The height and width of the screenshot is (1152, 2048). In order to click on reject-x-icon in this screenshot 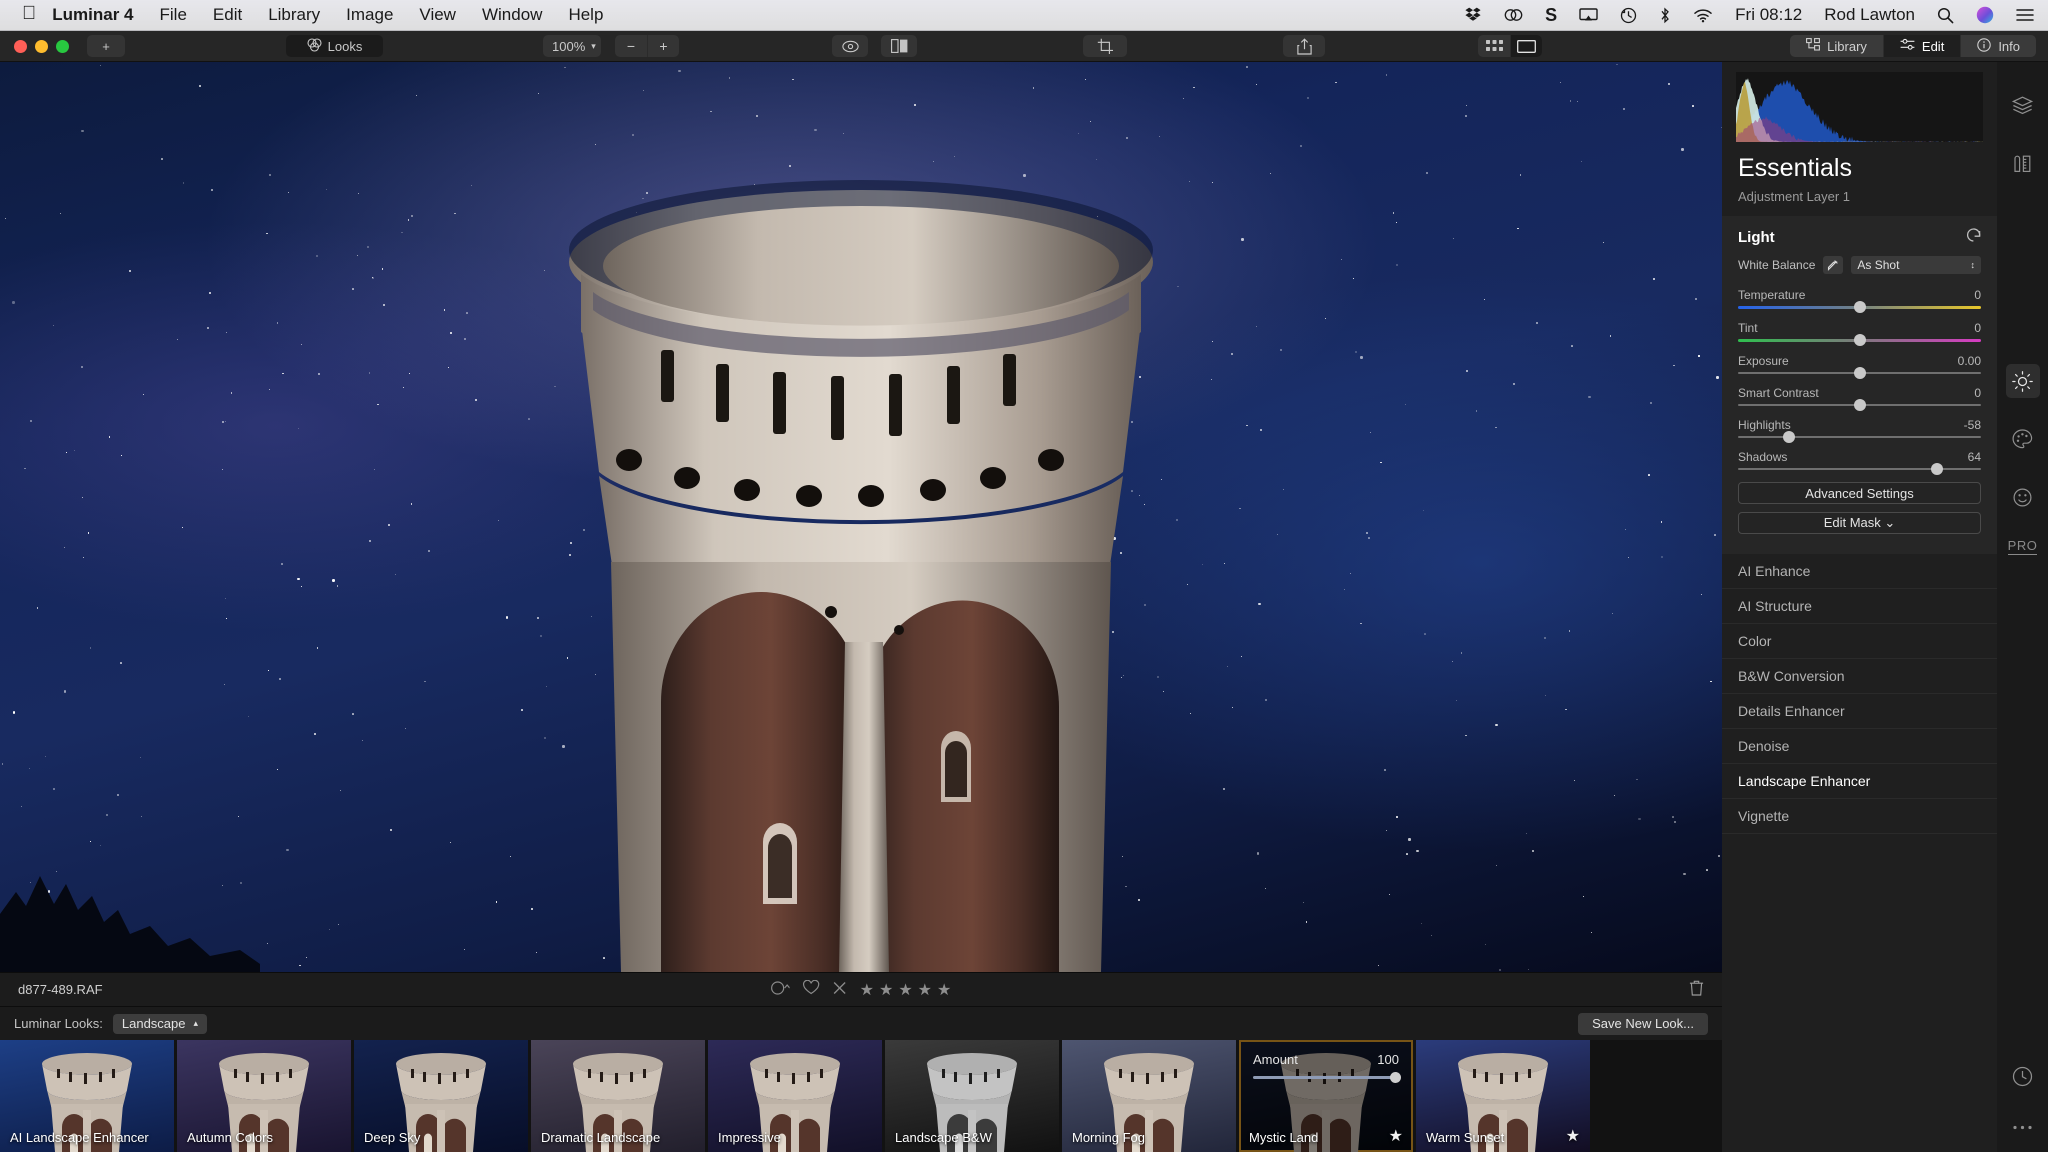, I will do `click(840, 990)`.